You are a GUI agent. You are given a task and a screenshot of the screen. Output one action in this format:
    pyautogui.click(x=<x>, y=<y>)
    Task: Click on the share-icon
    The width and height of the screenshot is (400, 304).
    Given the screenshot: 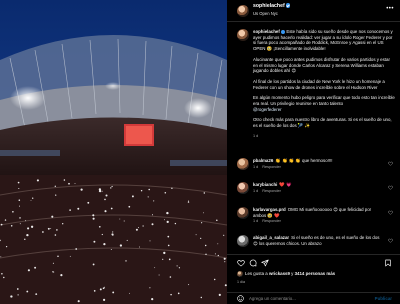 What is the action you would take?
    pyautogui.click(x=265, y=263)
    